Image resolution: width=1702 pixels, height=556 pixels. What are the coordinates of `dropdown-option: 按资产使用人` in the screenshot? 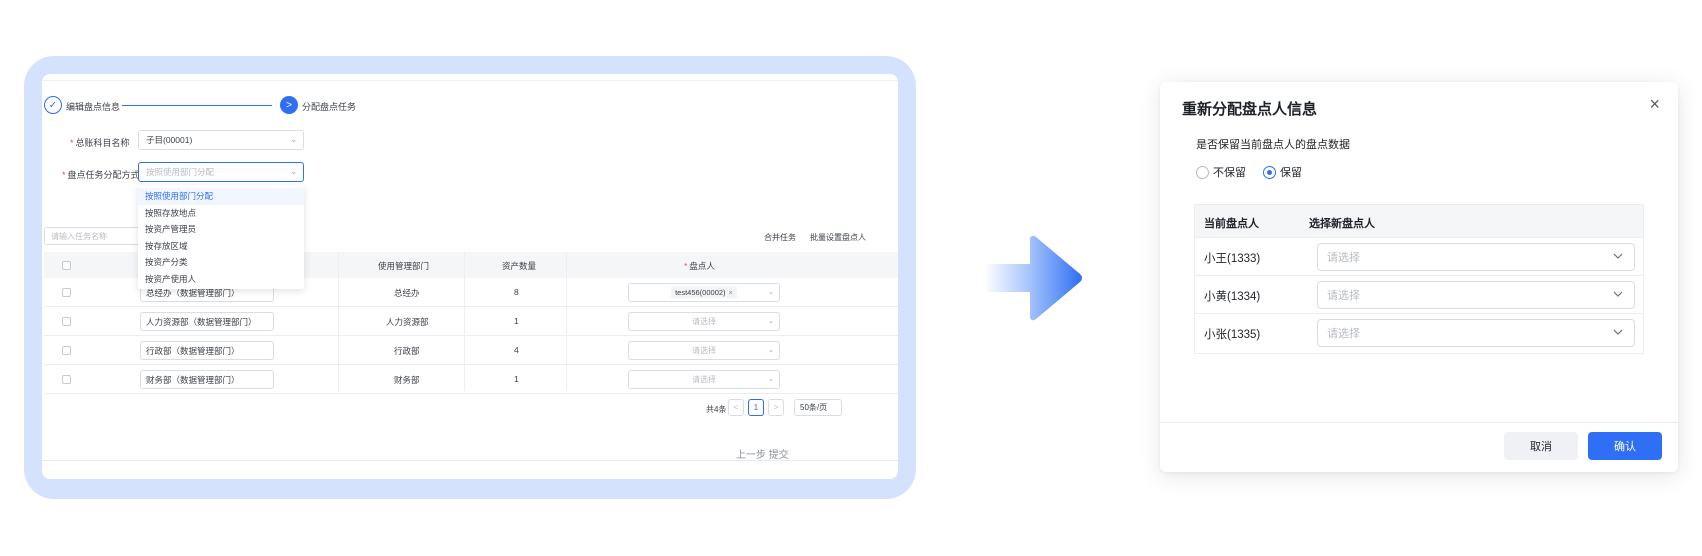 It's located at (221, 279).